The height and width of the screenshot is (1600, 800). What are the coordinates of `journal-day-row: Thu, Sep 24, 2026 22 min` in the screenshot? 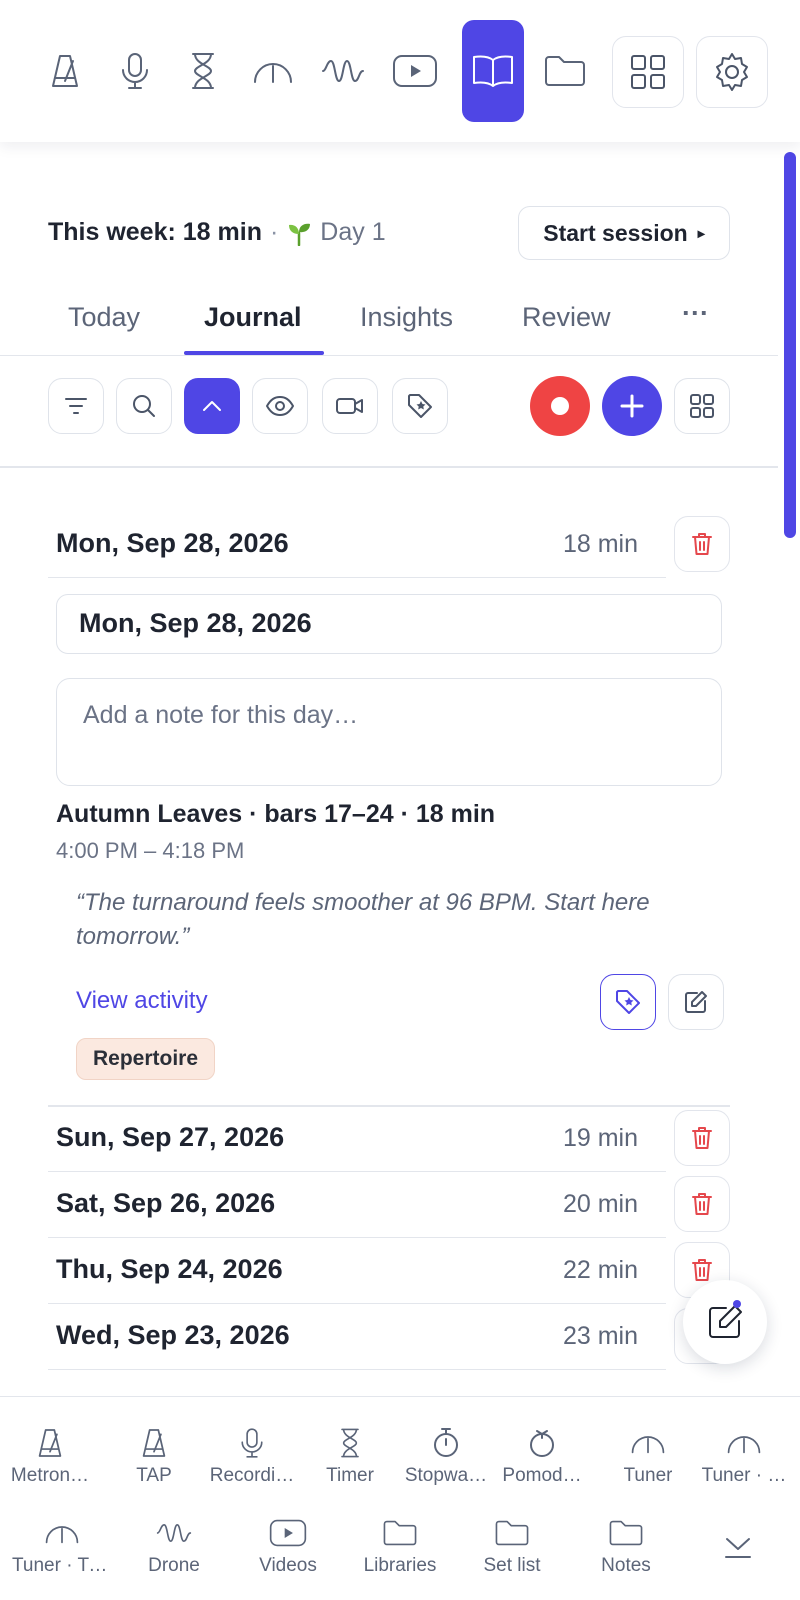 It's located at (389, 1271).